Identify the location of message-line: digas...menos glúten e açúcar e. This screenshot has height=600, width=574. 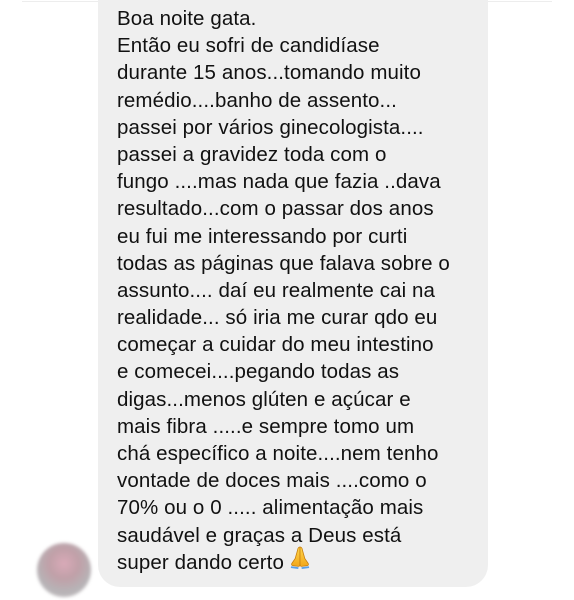
(264, 399).